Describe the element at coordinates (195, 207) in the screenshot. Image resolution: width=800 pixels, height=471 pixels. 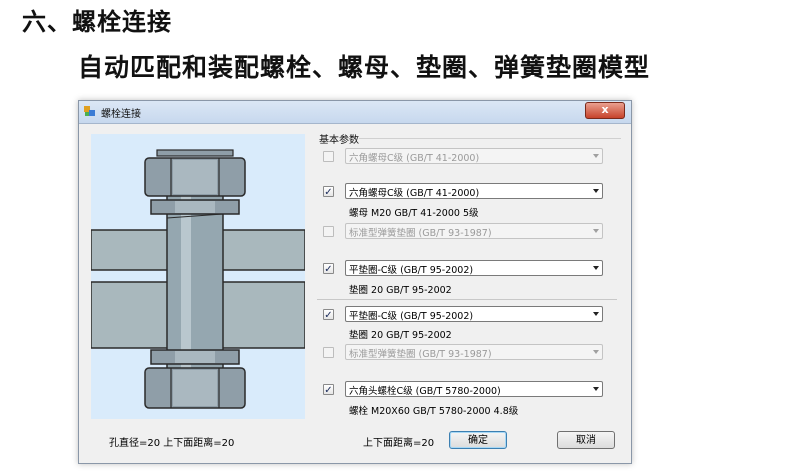
I see `top-washer` at that location.